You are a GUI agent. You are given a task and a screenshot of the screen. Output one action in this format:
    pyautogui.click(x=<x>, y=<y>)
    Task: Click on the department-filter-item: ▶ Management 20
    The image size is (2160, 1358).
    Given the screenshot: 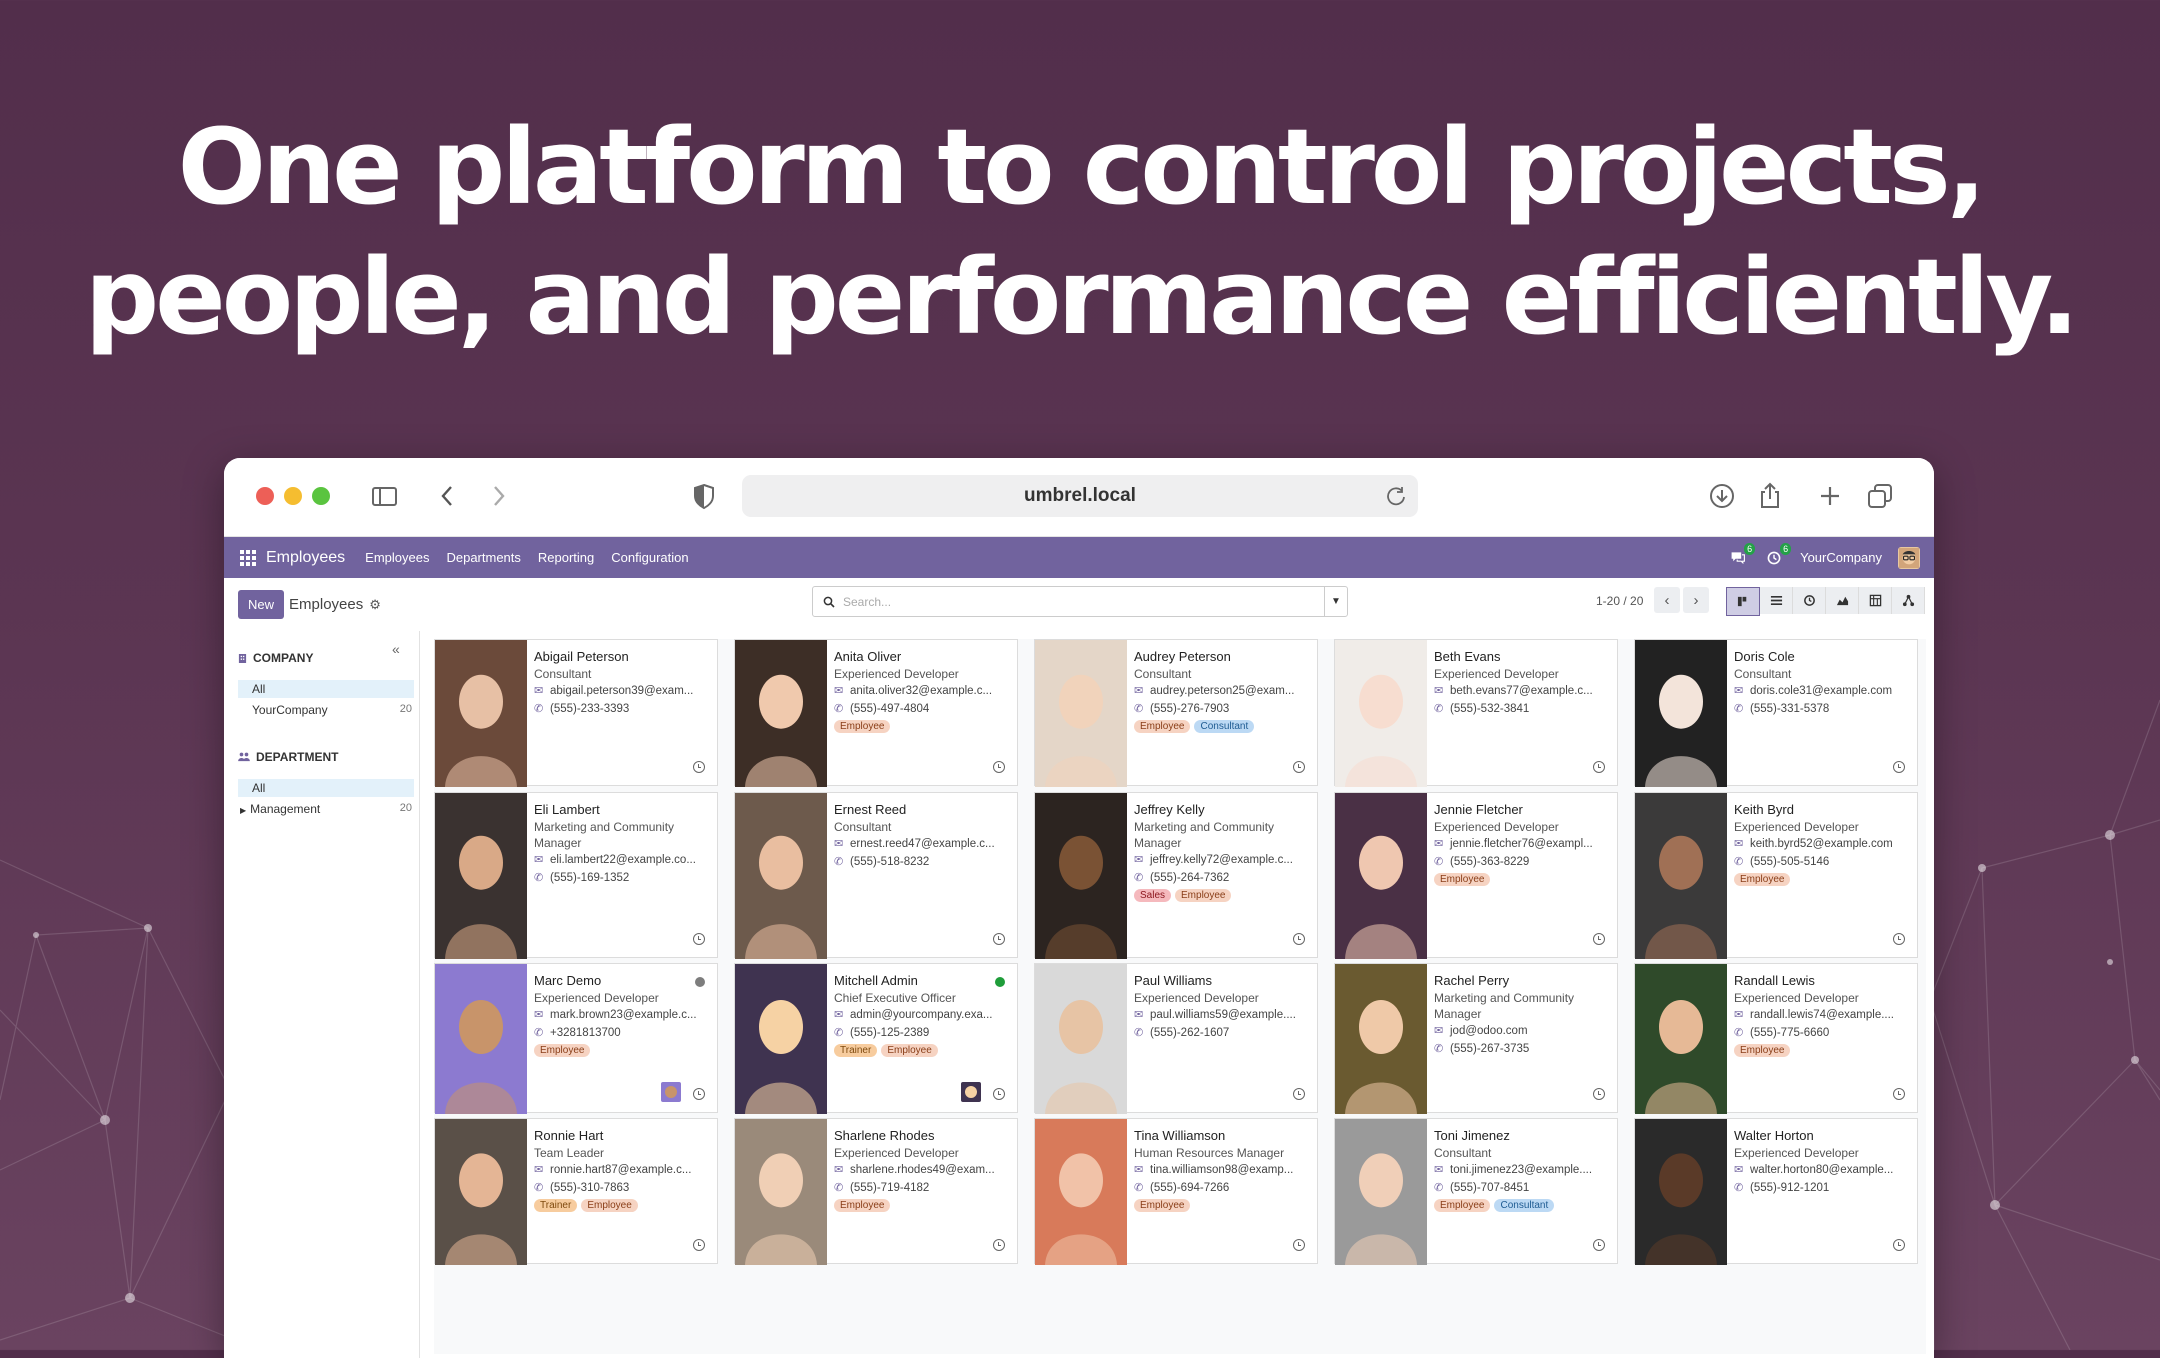 What is the action you would take?
    pyautogui.click(x=326, y=809)
    